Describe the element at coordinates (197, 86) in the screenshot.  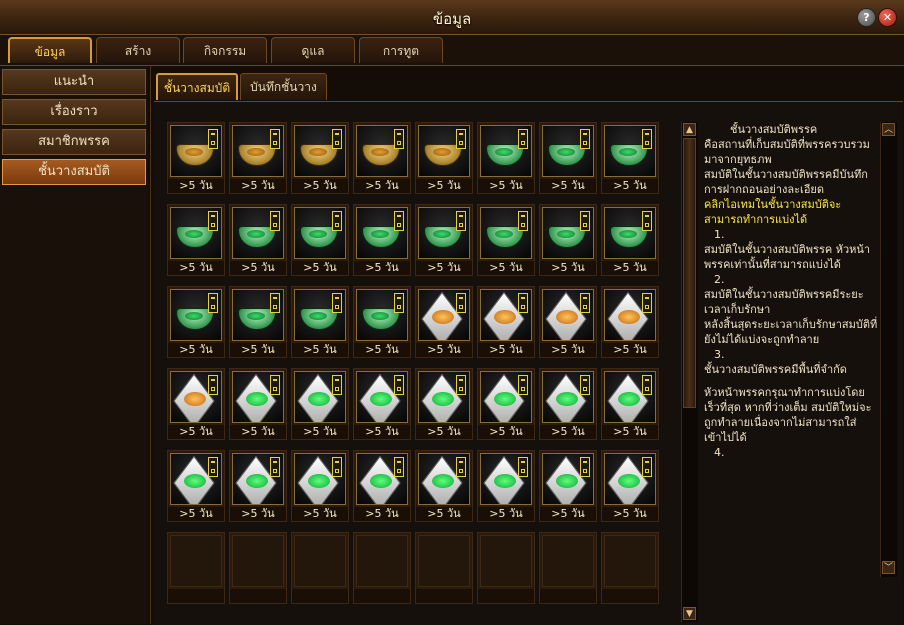
I see `subtab-treasure-shelf: ชั้นวางสมบัติ` at that location.